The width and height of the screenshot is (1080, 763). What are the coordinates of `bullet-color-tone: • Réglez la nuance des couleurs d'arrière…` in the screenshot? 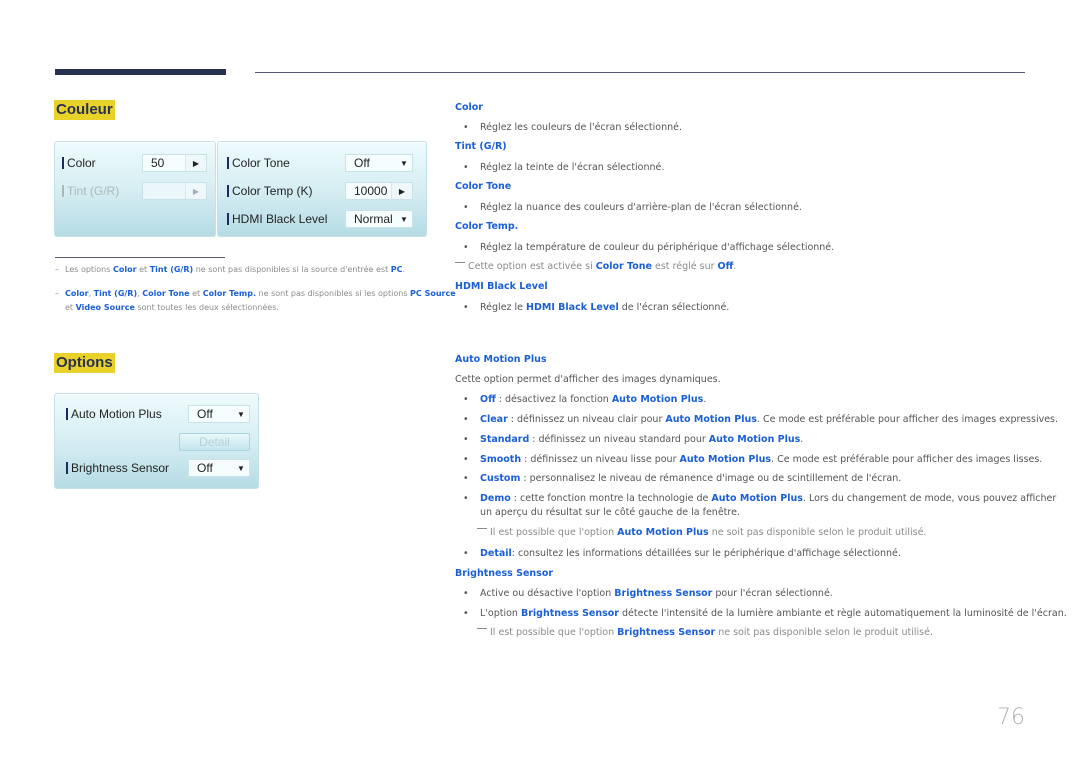 It's located at (632, 208).